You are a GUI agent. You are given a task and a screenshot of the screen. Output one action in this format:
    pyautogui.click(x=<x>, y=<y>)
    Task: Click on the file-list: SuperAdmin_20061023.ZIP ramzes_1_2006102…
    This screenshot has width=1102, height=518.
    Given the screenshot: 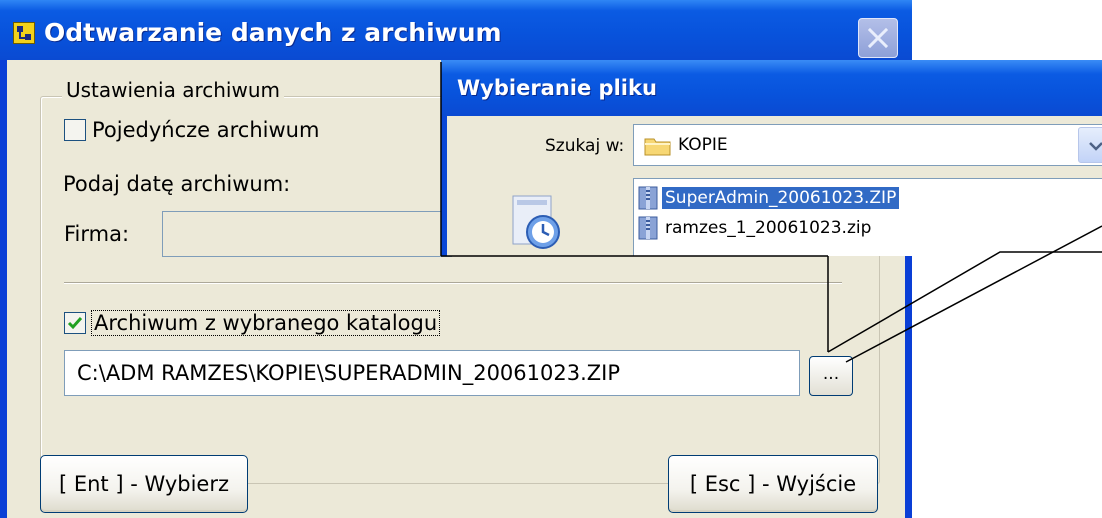 What is the action you would take?
    pyautogui.click(x=867, y=217)
    